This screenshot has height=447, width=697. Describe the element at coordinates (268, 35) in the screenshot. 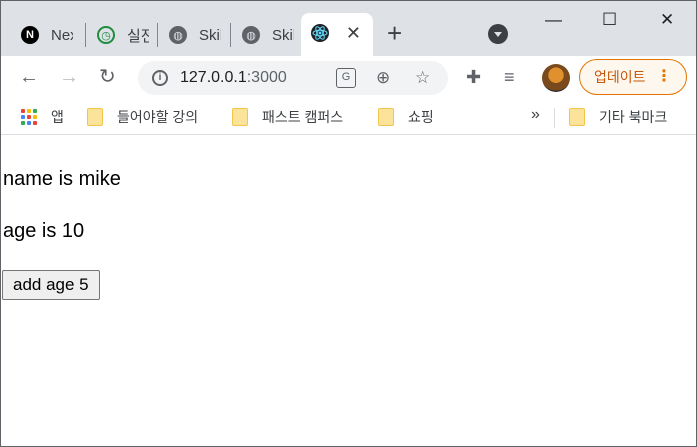

I see `tab-skill-2: ◍ Skil` at that location.